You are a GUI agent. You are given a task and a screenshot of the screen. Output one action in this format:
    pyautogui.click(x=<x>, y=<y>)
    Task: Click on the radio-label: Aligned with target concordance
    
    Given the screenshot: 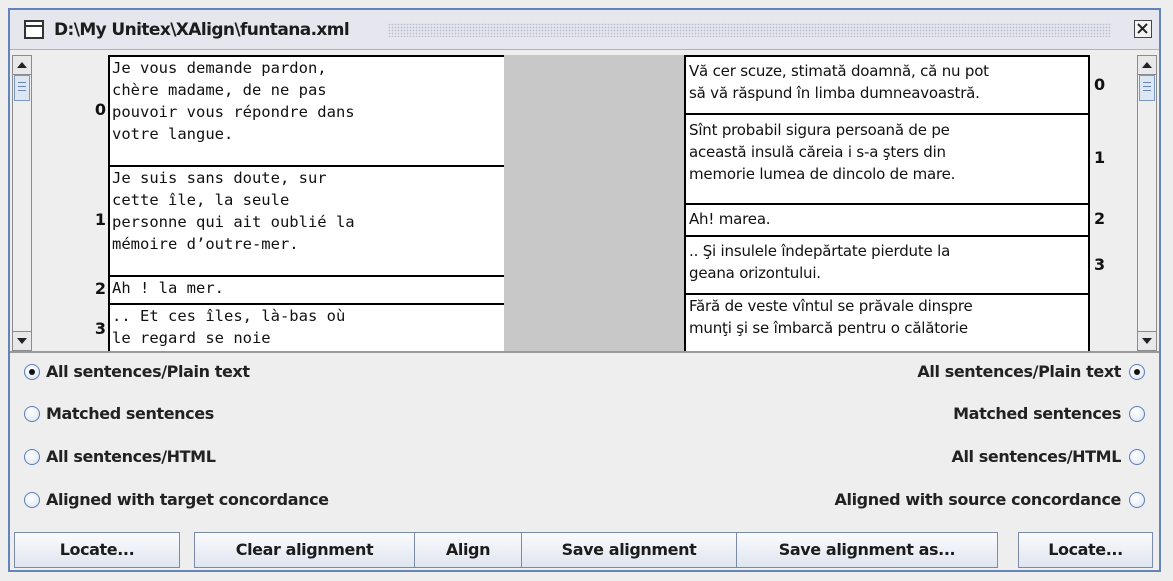 What is the action you would take?
    pyautogui.click(x=187, y=499)
    